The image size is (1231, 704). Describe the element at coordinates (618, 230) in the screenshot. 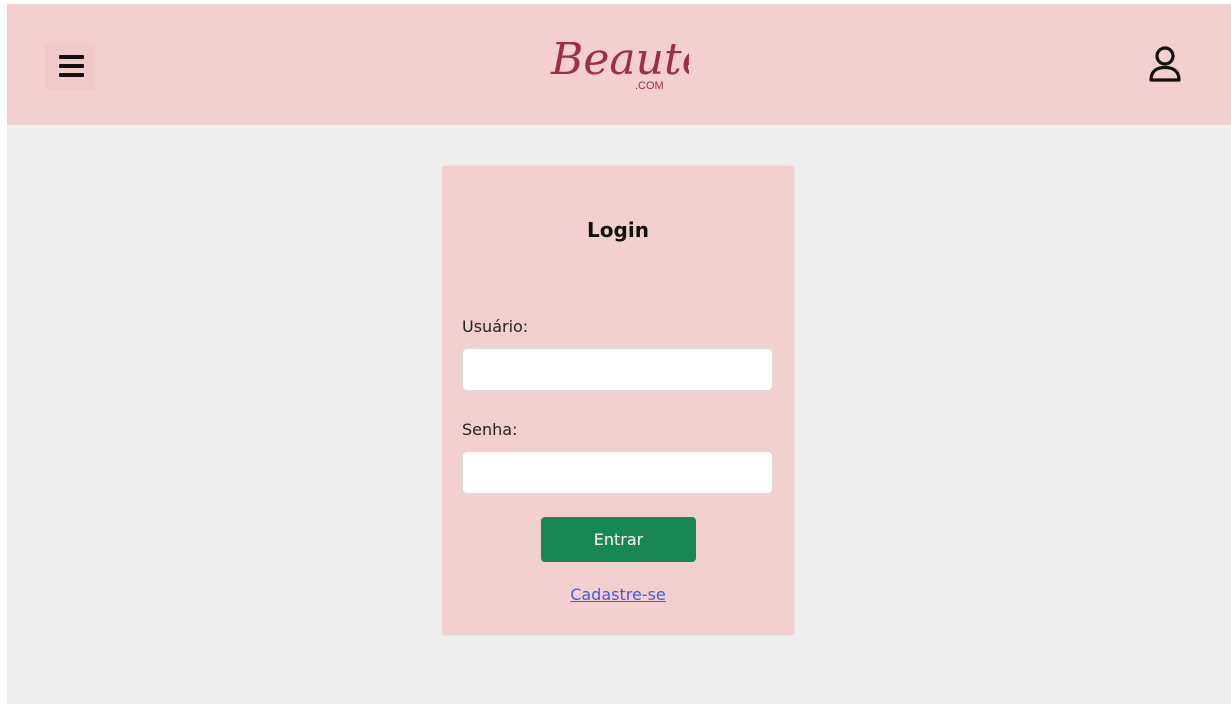

I see `login-title: Login` at that location.